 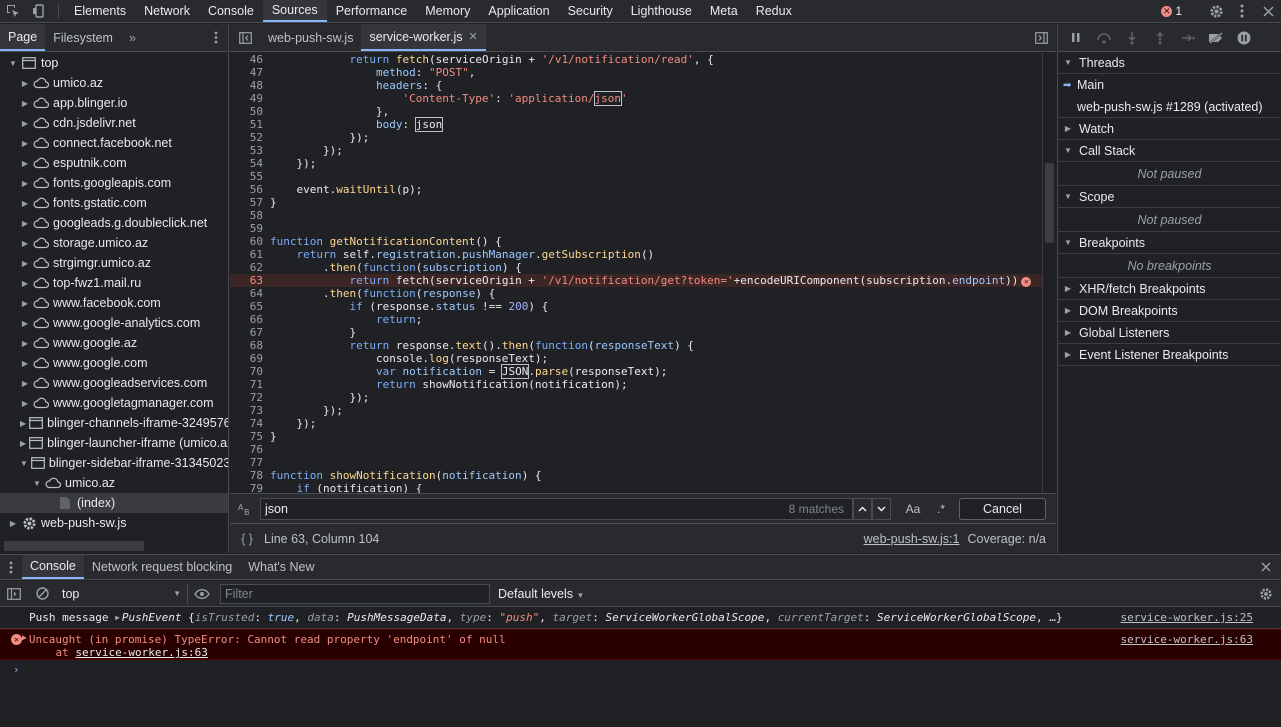 What do you see at coordinates (1076, 37) in the screenshot?
I see `pause-icon` at bounding box center [1076, 37].